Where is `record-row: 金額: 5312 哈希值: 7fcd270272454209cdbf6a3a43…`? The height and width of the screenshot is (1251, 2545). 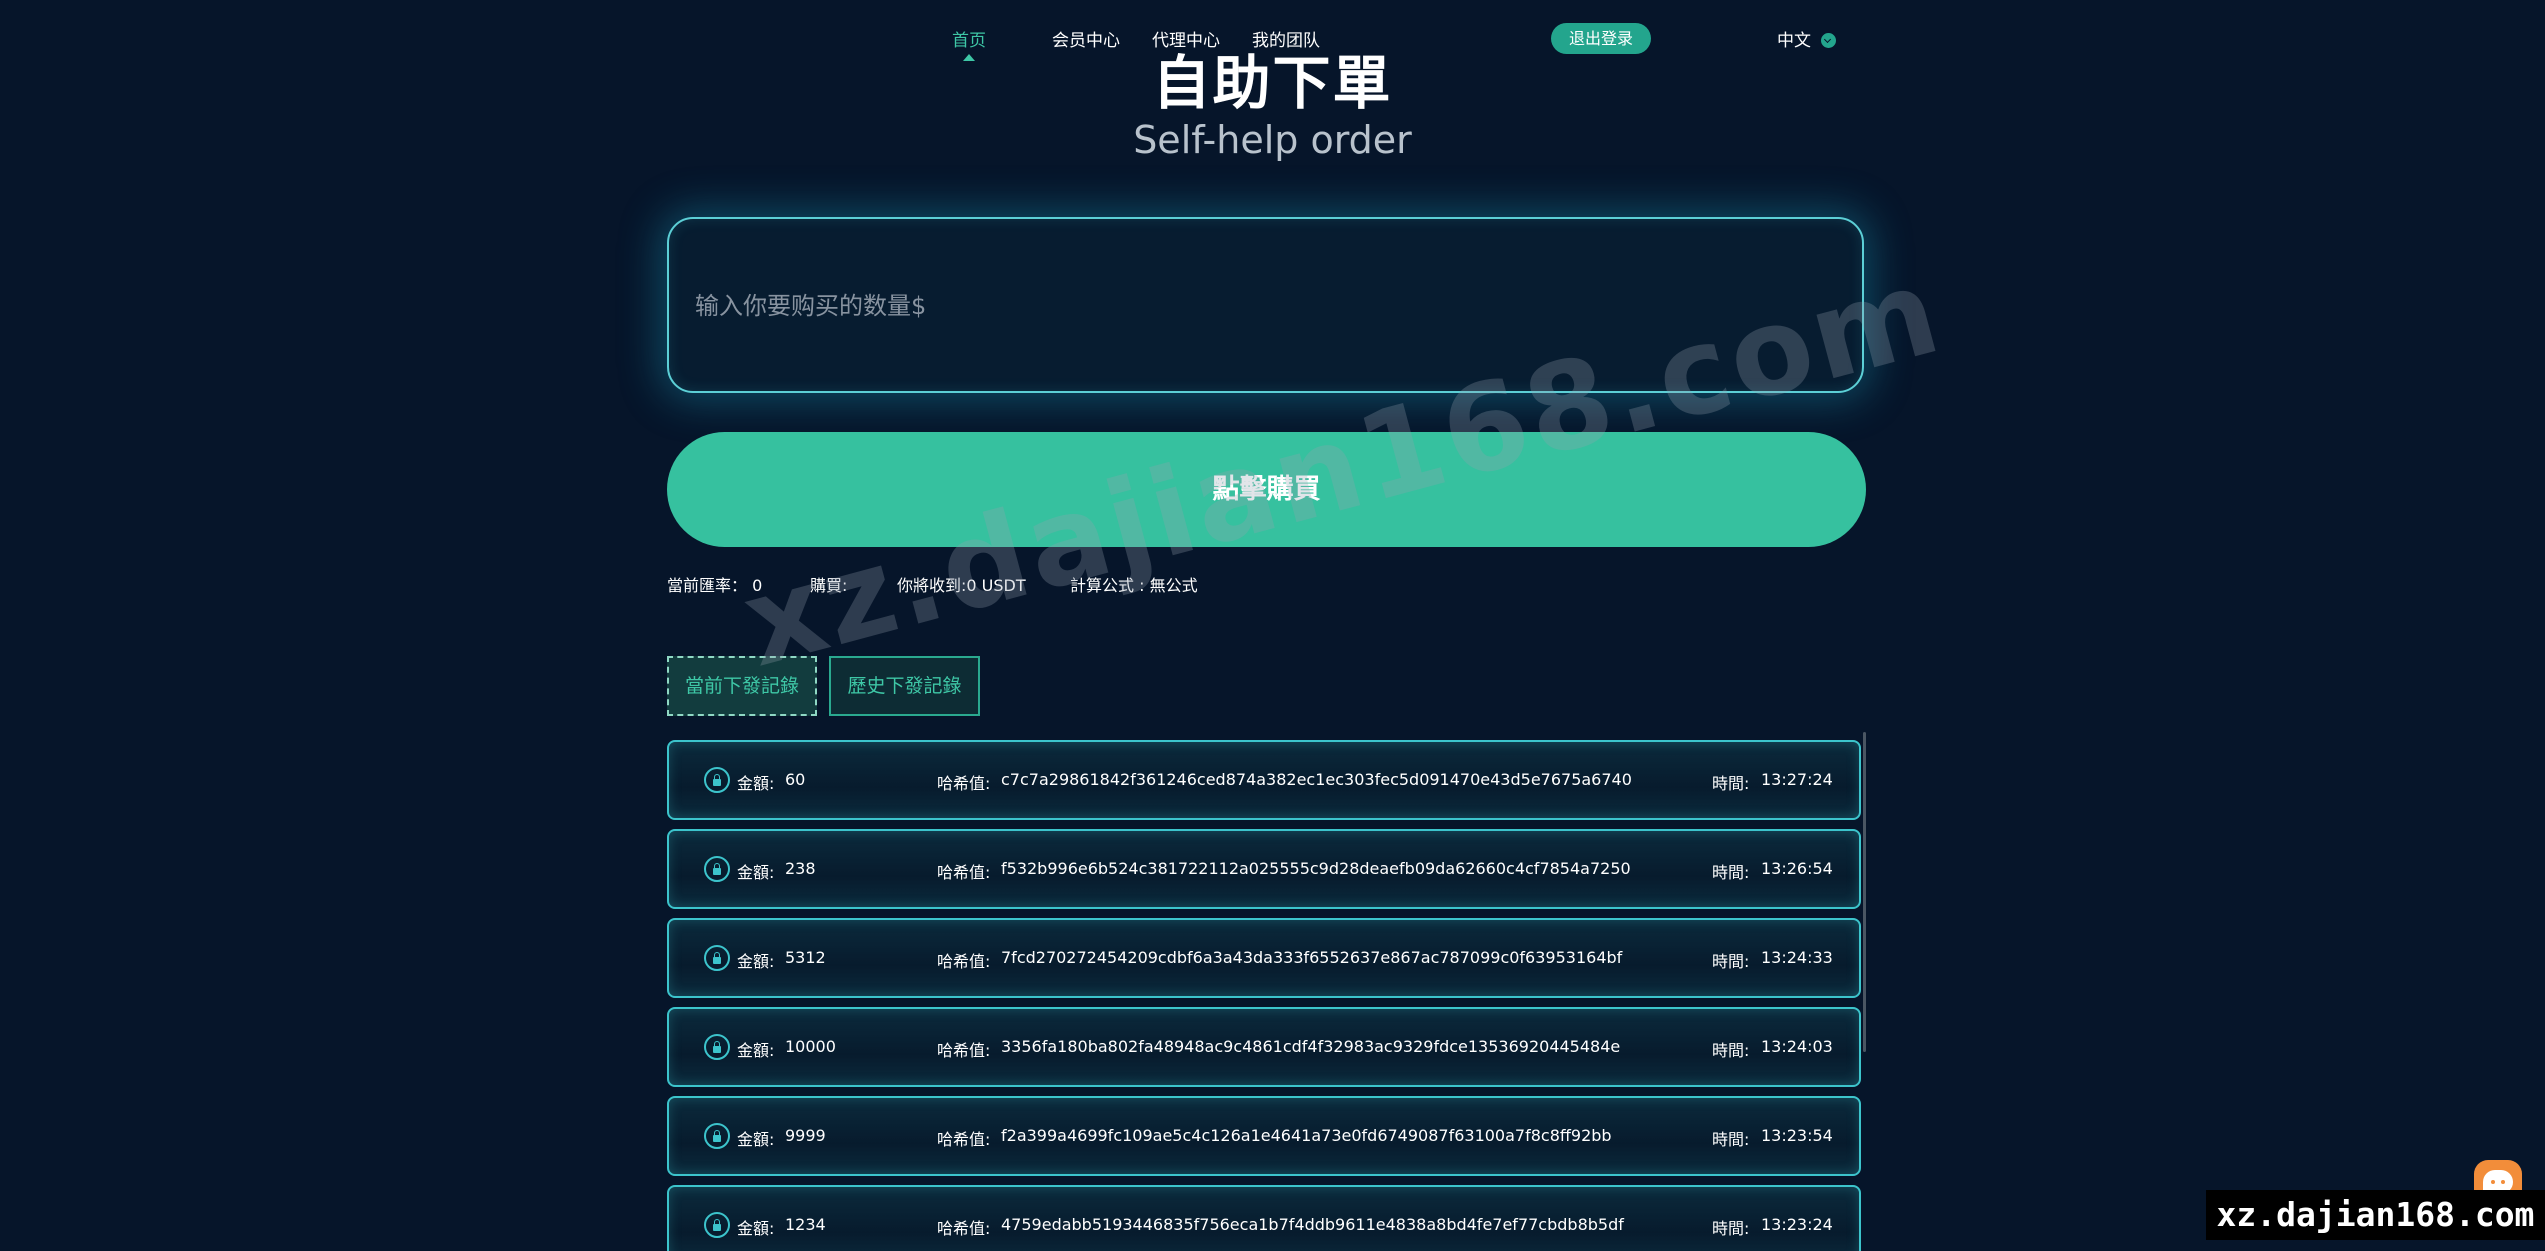
record-row: 金額: 5312 哈希值: 7fcd270272454209cdbf6a3a43… is located at coordinates (1264, 958).